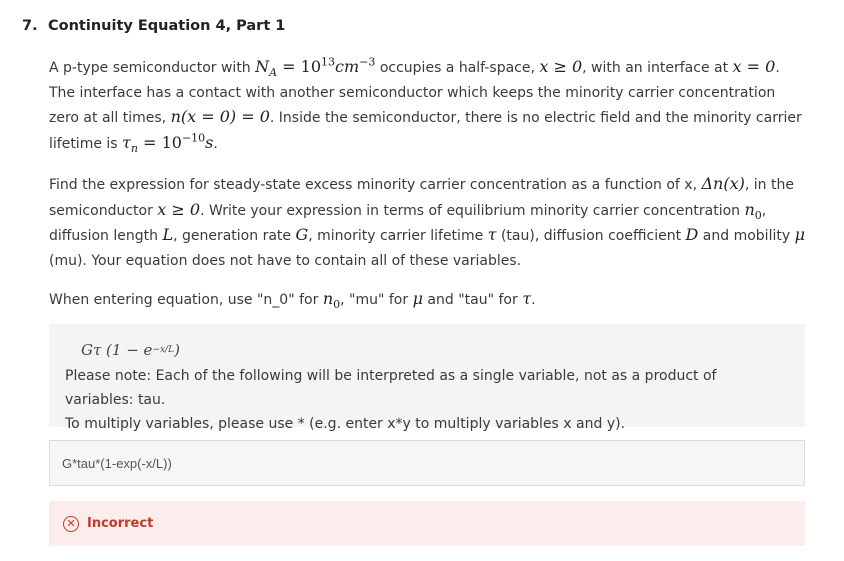  What do you see at coordinates (117, 463) in the screenshot?
I see `answer-input-value: G*tau*(1-exp(-x/L))` at bounding box center [117, 463].